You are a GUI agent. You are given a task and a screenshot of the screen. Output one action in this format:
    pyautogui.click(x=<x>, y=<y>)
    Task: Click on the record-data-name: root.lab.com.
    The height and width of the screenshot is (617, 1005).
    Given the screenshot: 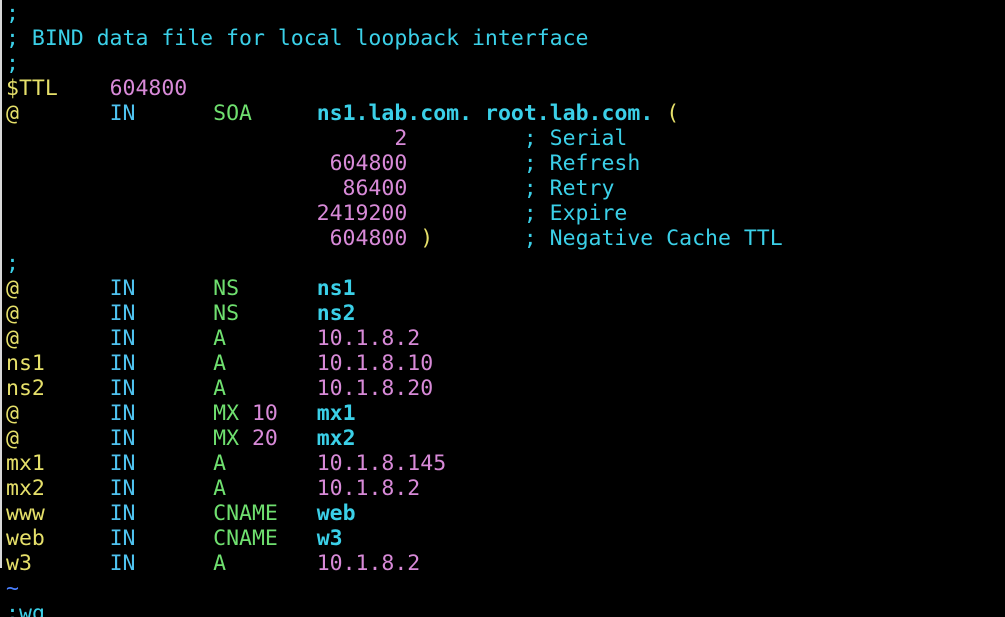 What is the action you would take?
    pyautogui.click(x=569, y=113)
    